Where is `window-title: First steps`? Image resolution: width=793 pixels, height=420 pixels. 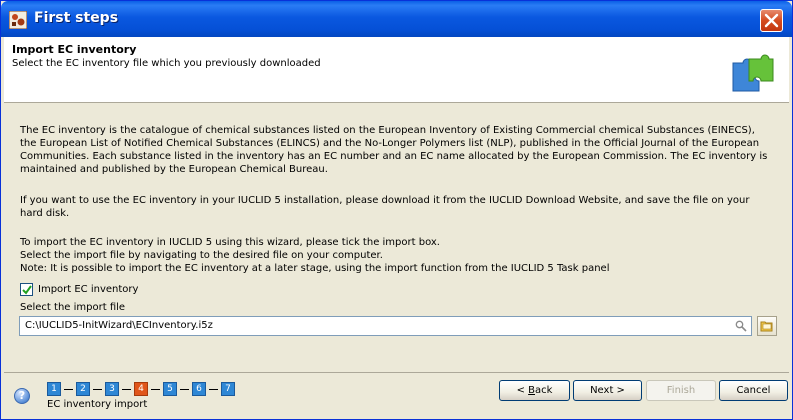 window-title: First steps is located at coordinates (76, 18).